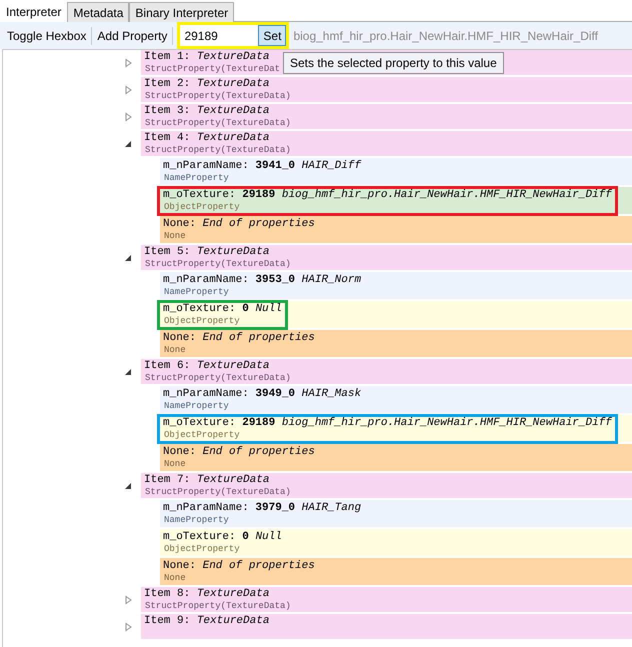 This screenshot has width=632, height=647. What do you see at coordinates (396, 513) in the screenshot?
I see `tree-row: m_nParamName: 3979_0 HAIR_Tang NameProperty` at bounding box center [396, 513].